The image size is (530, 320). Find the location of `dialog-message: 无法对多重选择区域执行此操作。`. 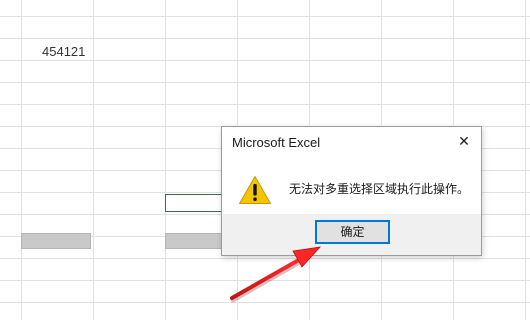

dialog-message: 无法对多重选择区域执行此操作。 is located at coordinates (379, 189).